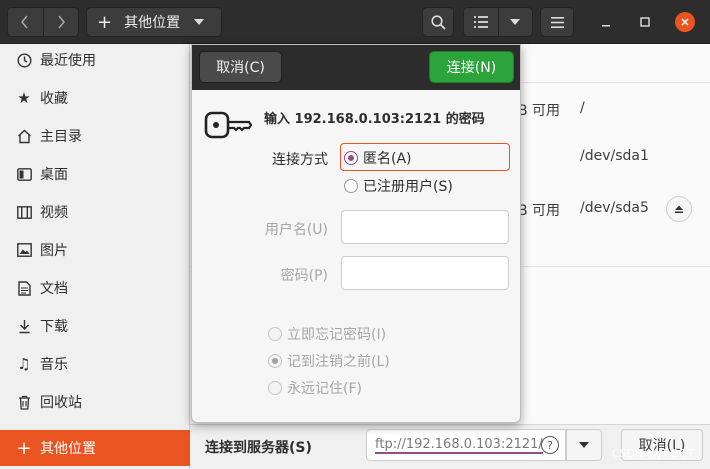 The image size is (710, 469). I want to click on sidebar-item-other-locations: + 其他位置, so click(95, 448).